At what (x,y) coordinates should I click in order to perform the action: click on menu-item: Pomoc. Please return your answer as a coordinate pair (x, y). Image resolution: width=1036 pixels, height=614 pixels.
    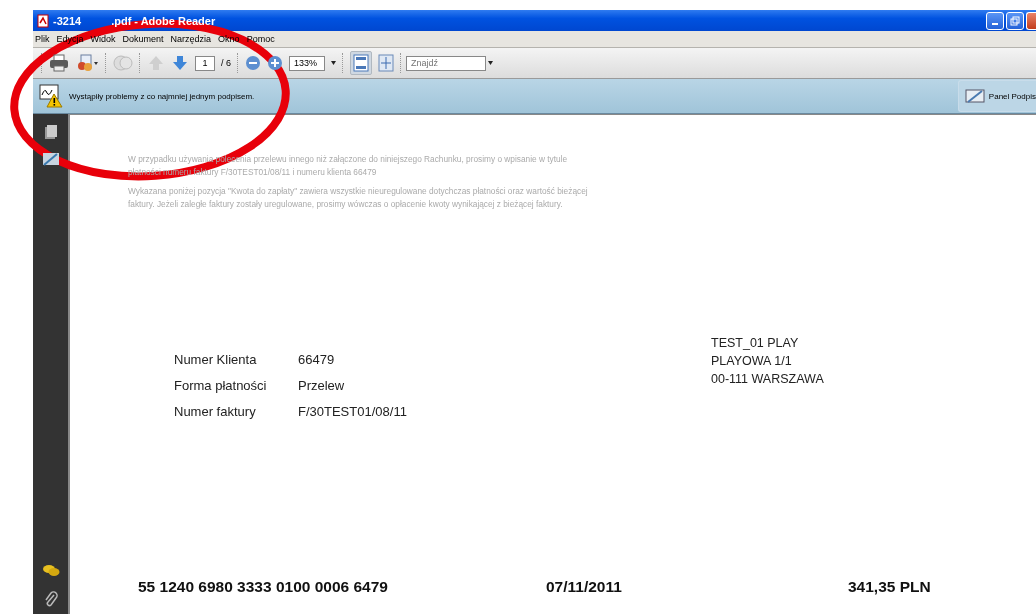
    Looking at the image, I should click on (260, 39).